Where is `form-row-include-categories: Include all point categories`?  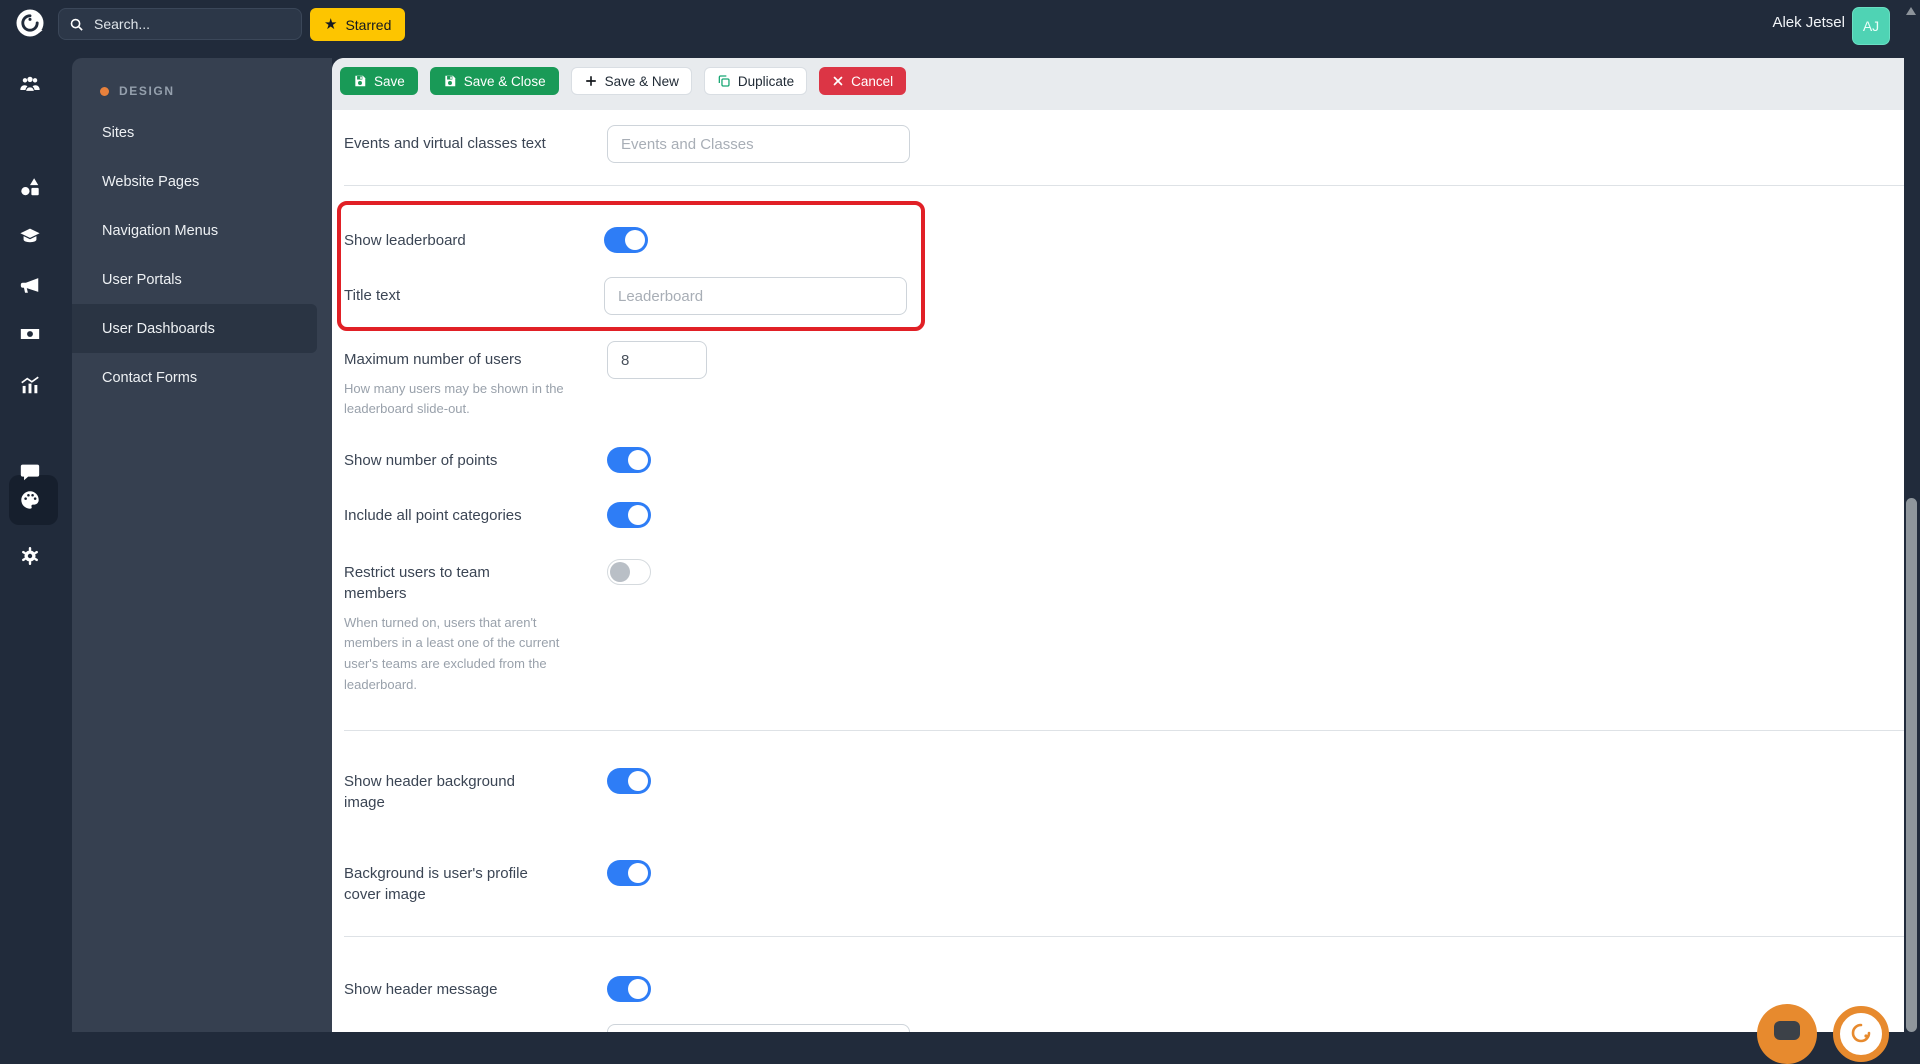
form-row-include-categories: Include all point categories is located at coordinates (1124, 513).